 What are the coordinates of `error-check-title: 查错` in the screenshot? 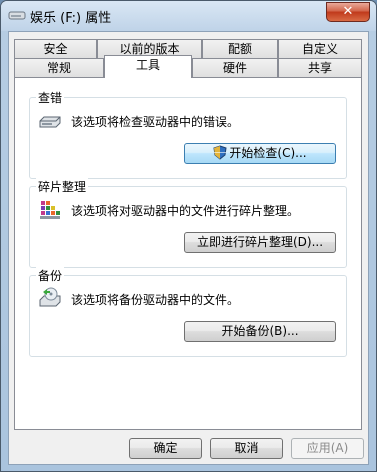 It's located at (50, 97).